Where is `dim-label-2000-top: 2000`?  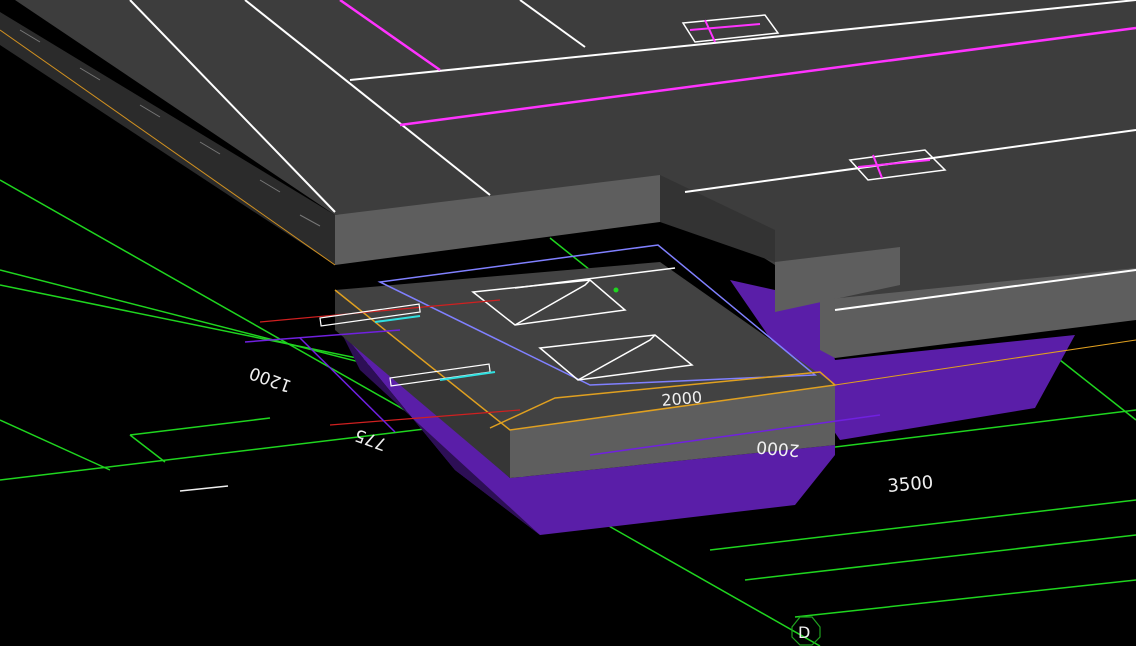 dim-label-2000-top: 2000 is located at coordinates (682, 399).